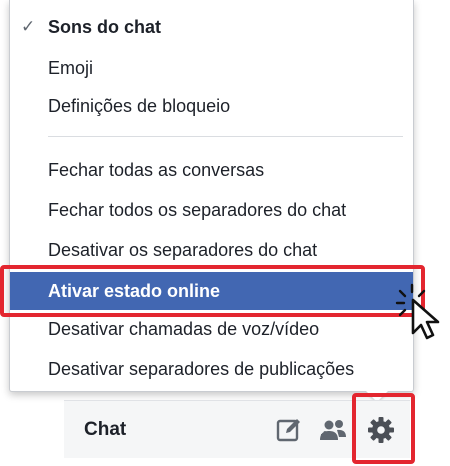  I want to click on gear-icon, so click(381, 430).